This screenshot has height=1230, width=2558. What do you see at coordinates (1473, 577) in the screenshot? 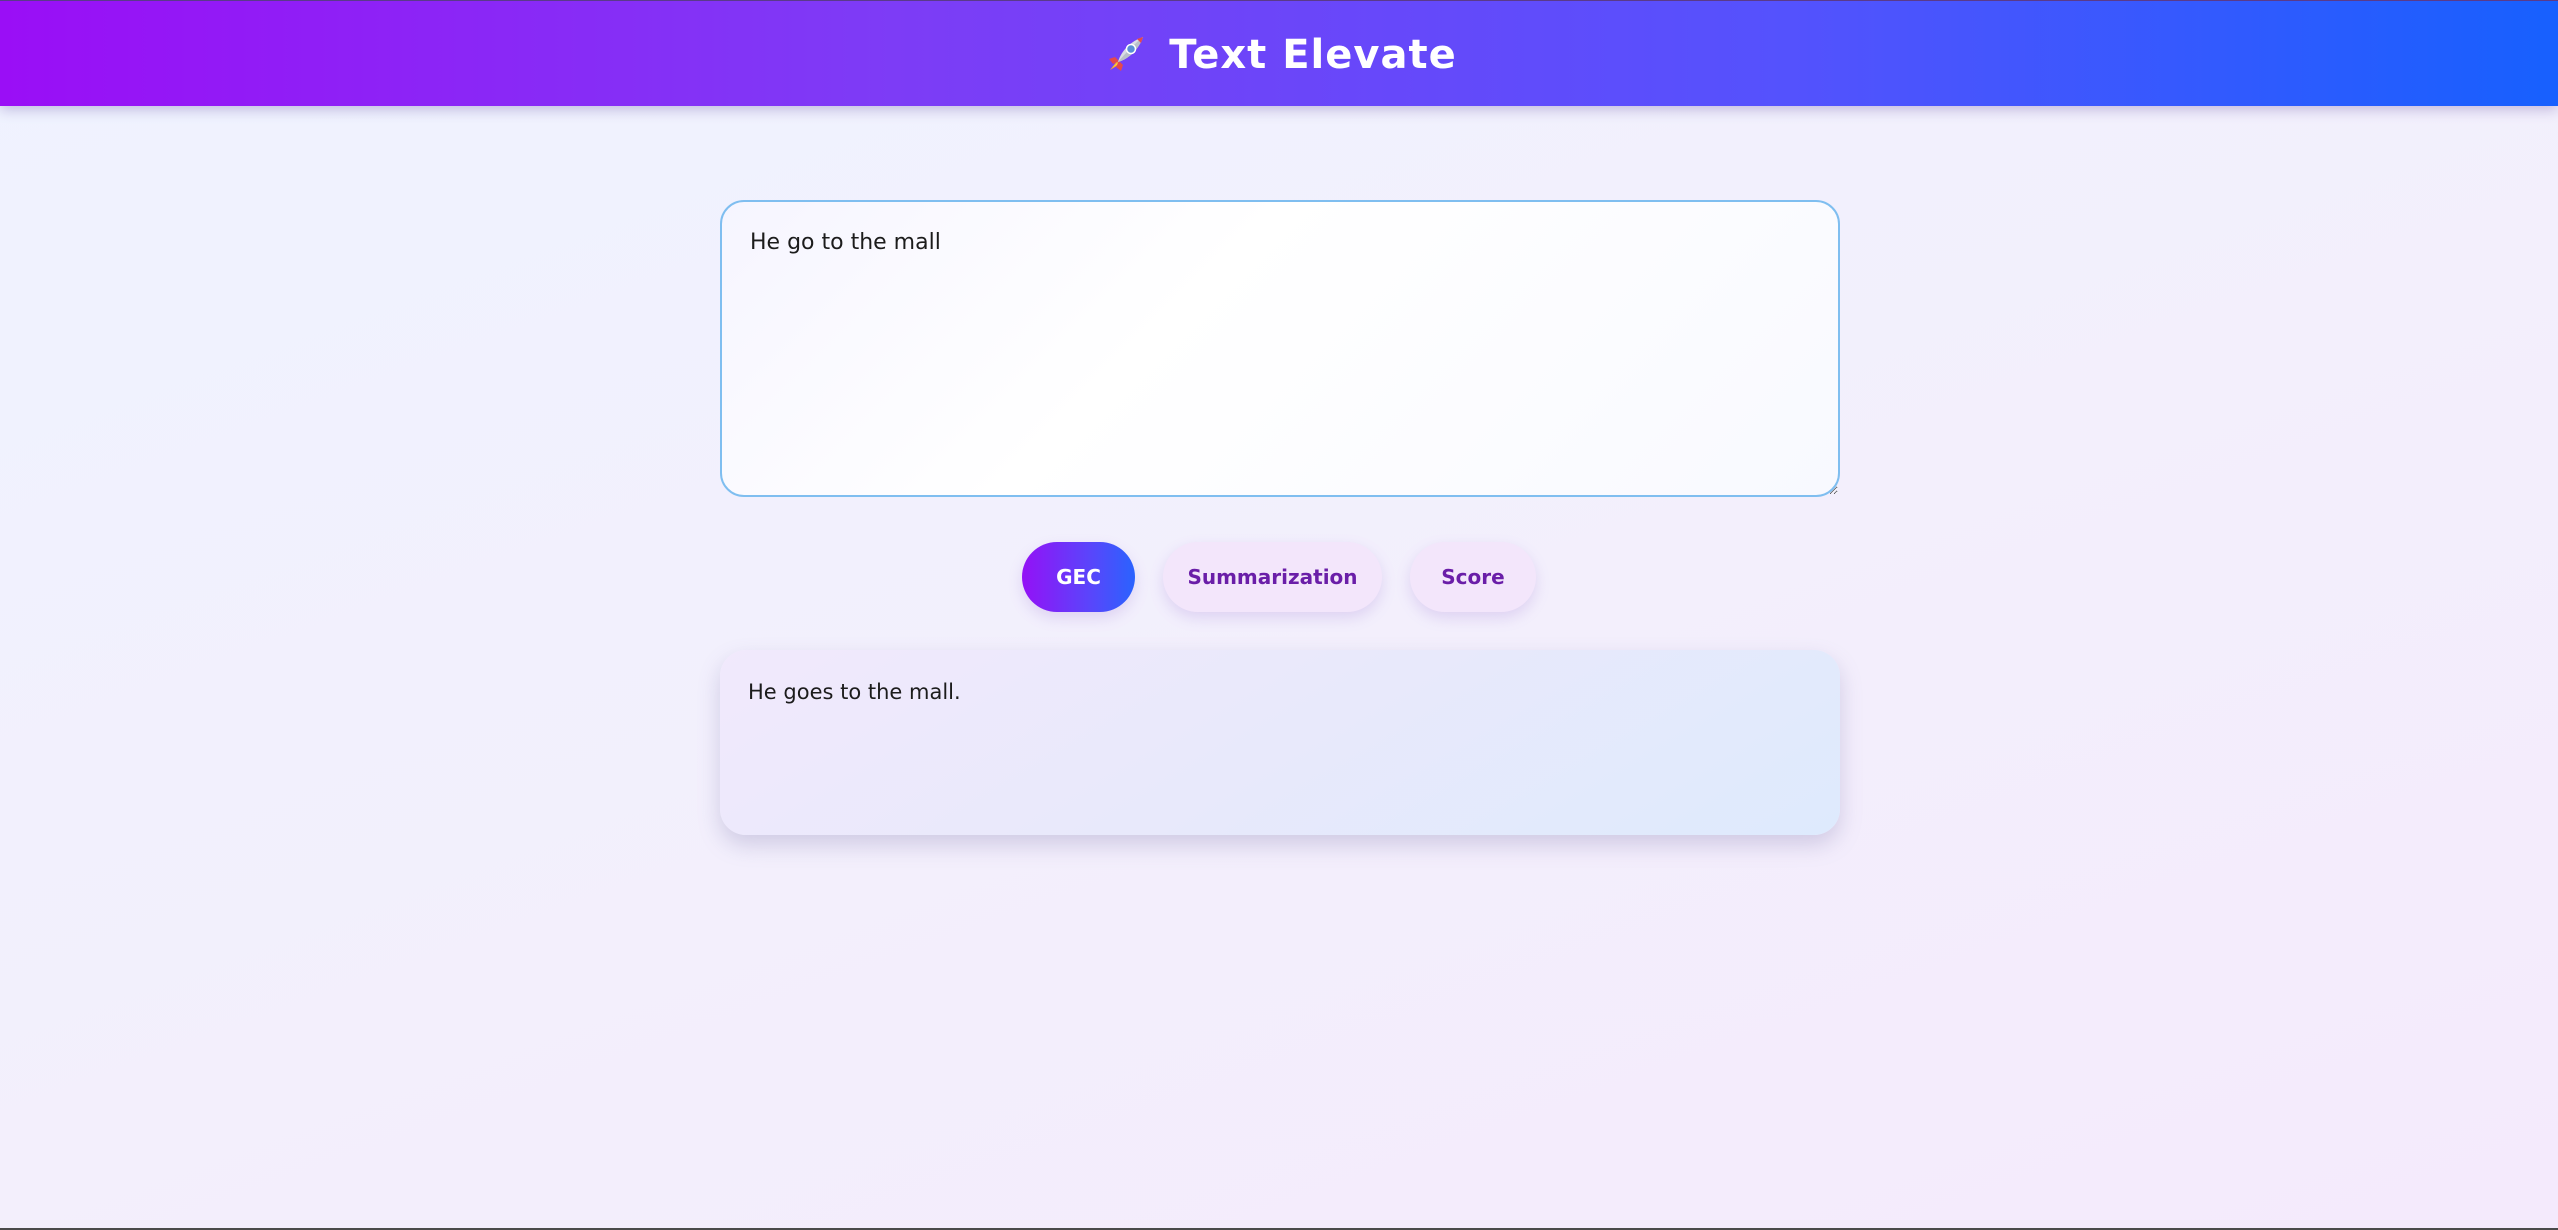
I see `score-button: Score` at bounding box center [1473, 577].